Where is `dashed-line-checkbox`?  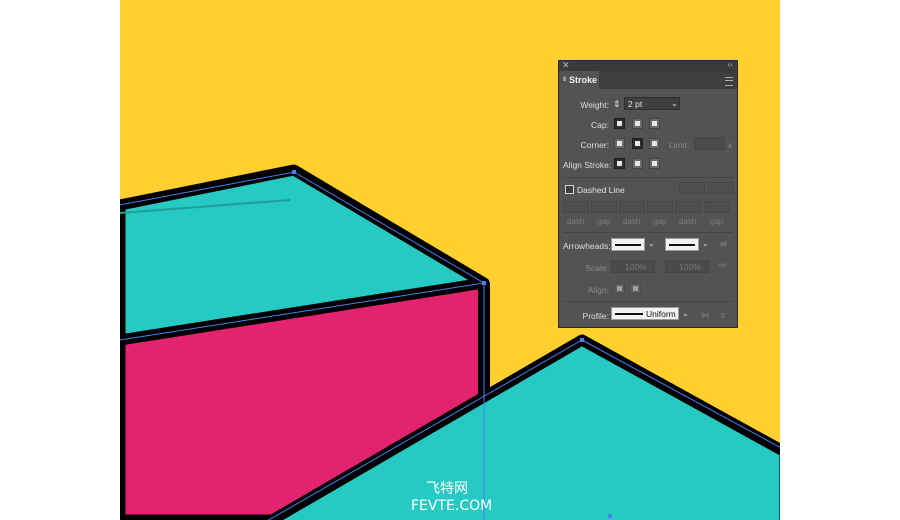 dashed-line-checkbox is located at coordinates (569, 189).